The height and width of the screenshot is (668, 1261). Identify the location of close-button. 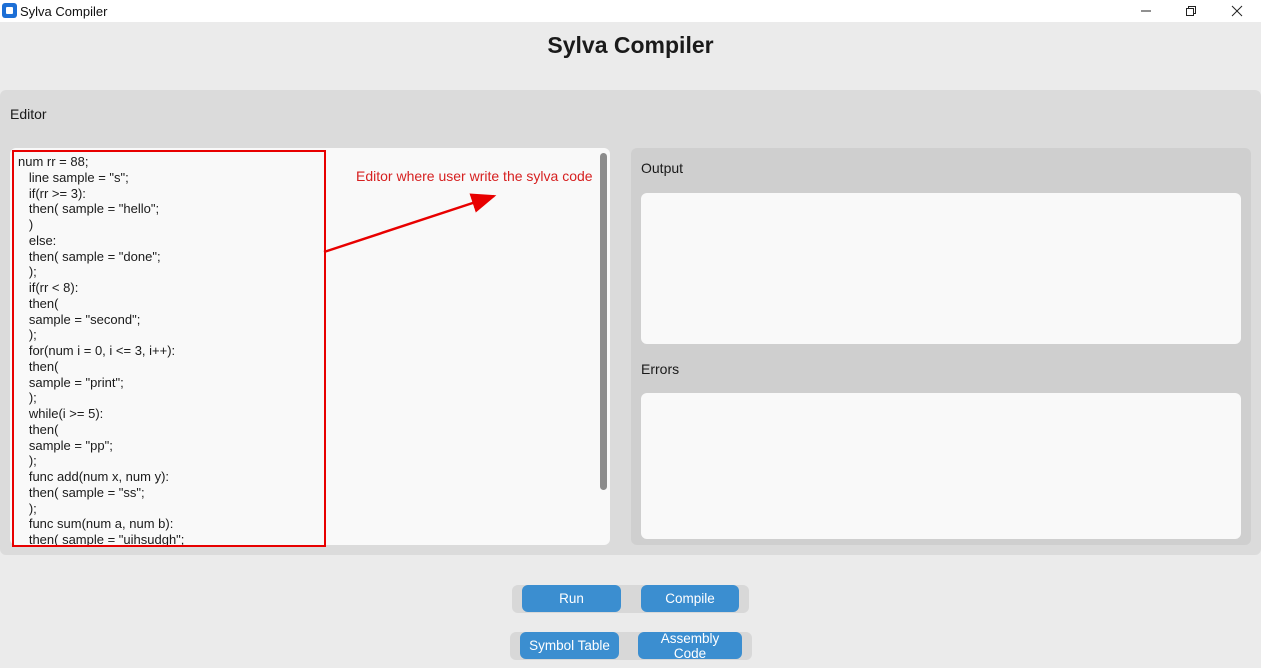
(1237, 11).